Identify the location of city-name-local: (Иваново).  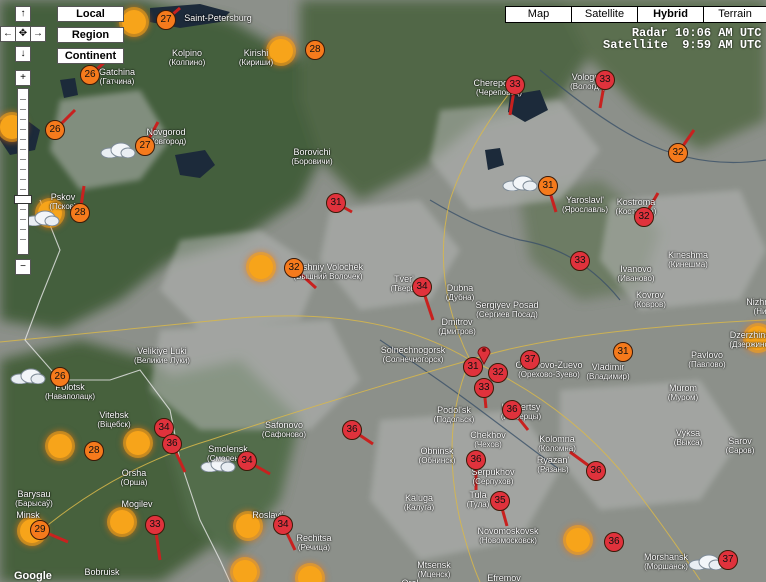
(636, 278).